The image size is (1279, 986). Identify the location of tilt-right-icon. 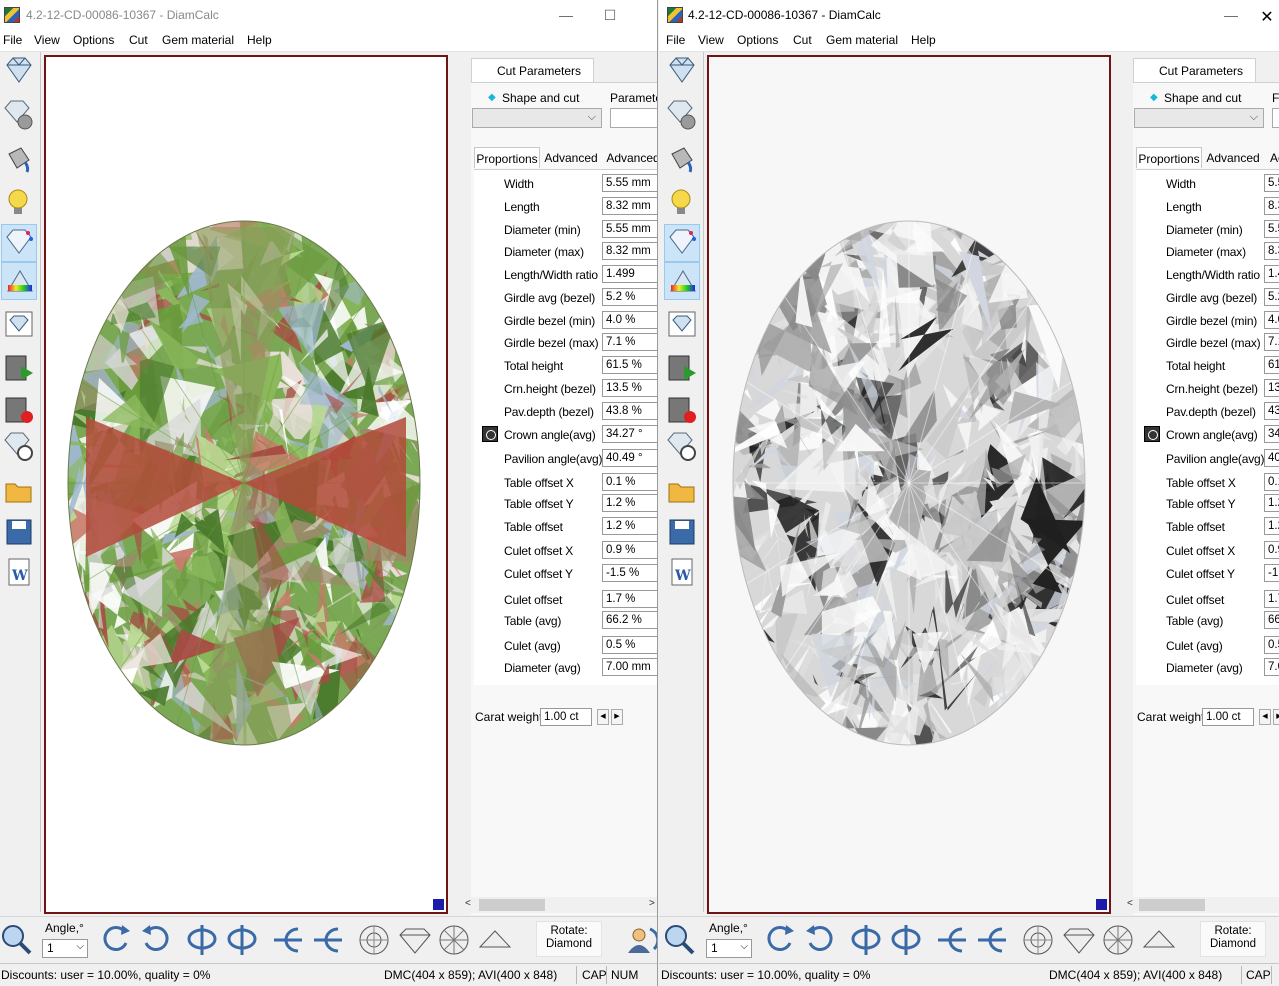
(328, 940).